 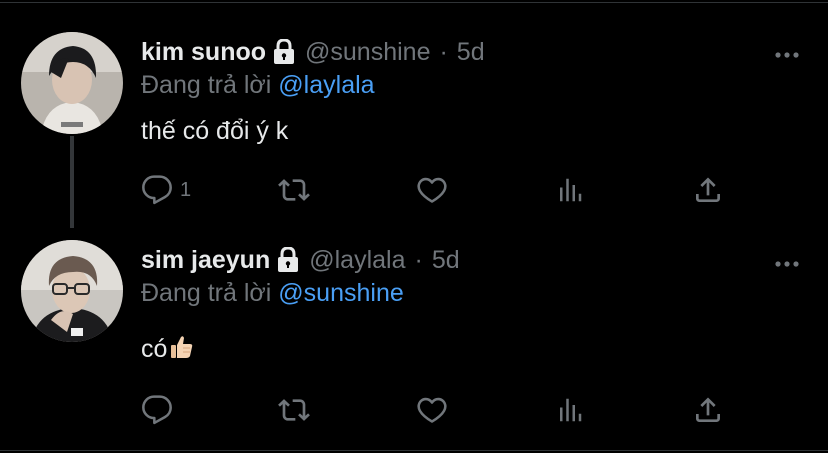 What do you see at coordinates (205, 260) in the screenshot?
I see `display-name: sim jaeyun` at bounding box center [205, 260].